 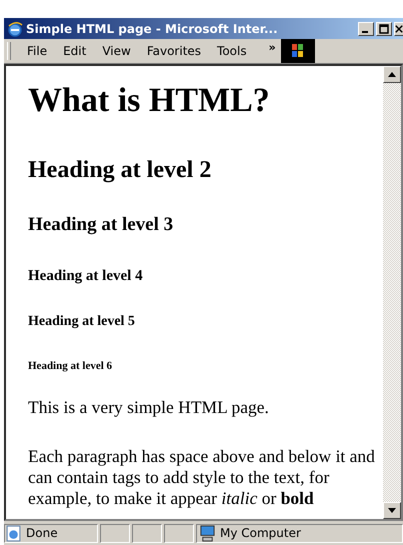 What do you see at coordinates (82, 322) in the screenshot?
I see `heading: Heading at level 5` at bounding box center [82, 322].